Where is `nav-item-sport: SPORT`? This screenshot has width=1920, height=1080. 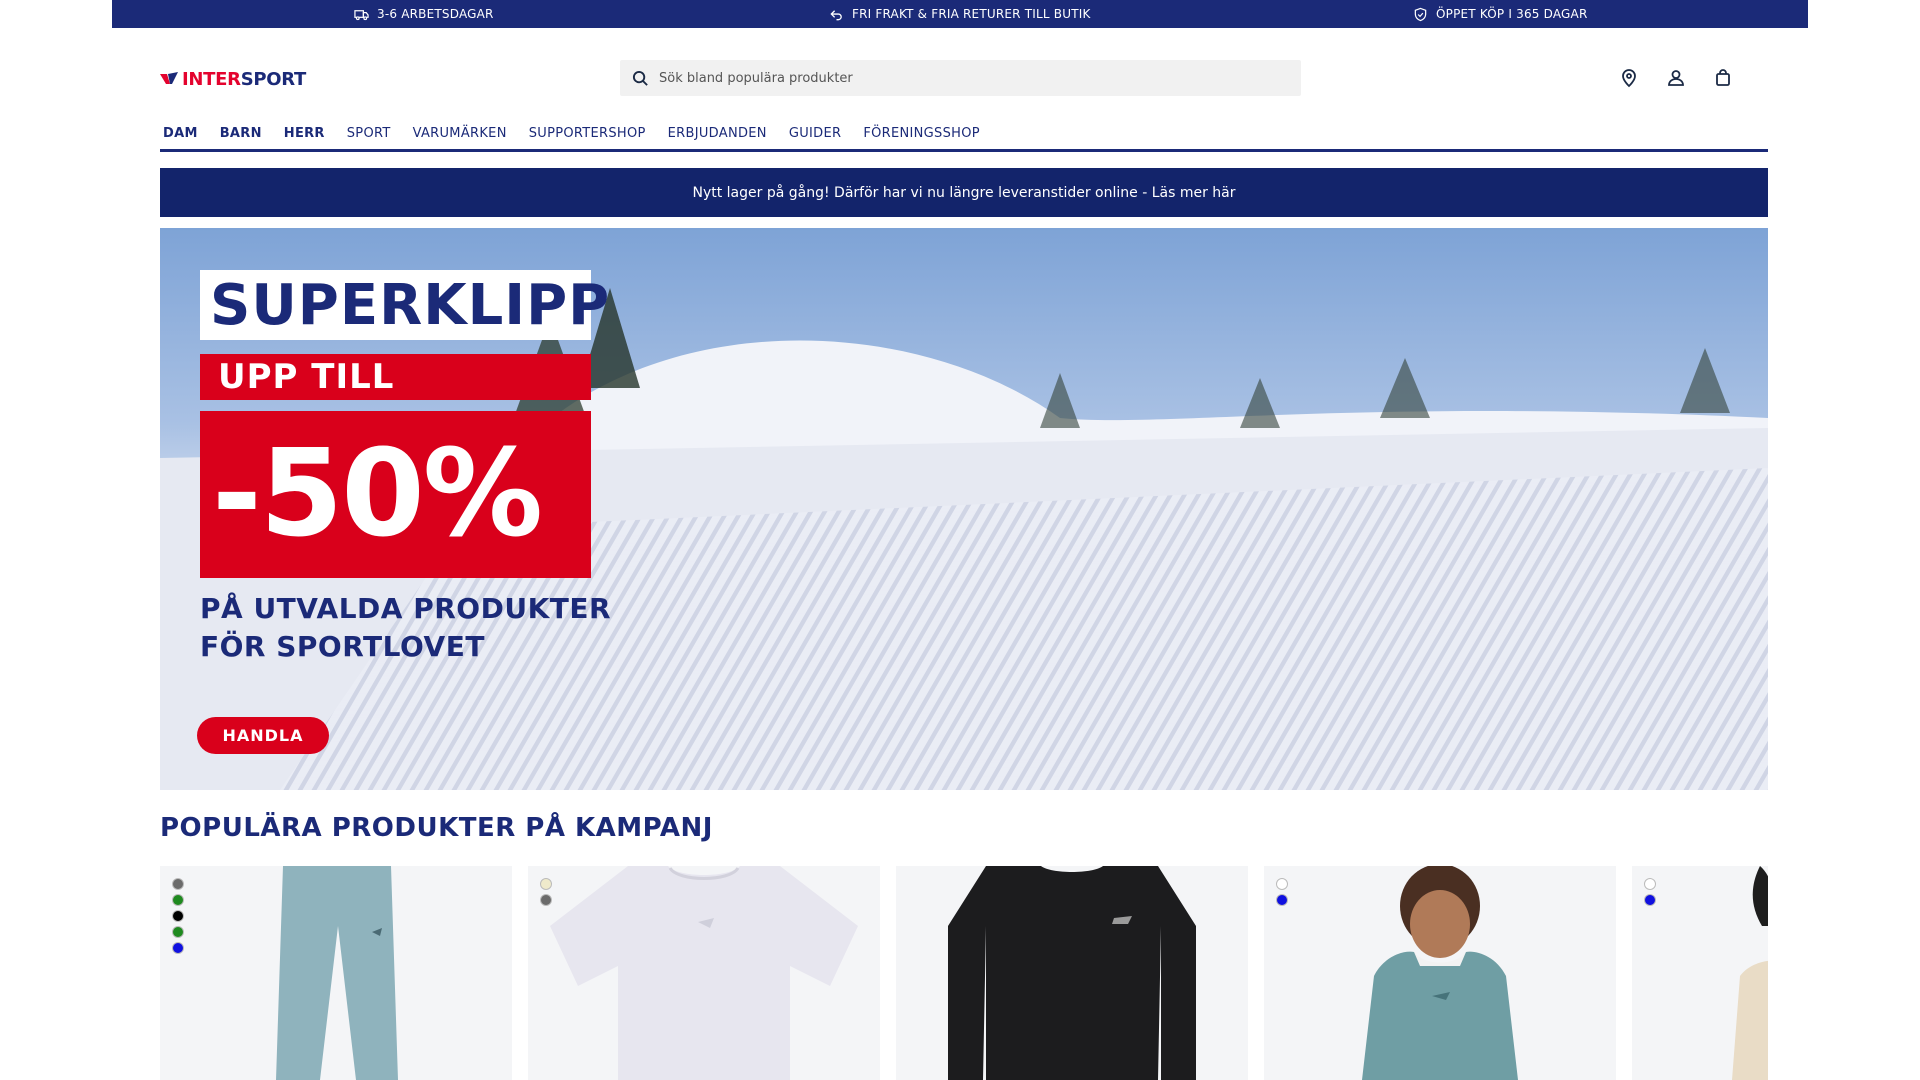 nav-item-sport: SPORT is located at coordinates (369, 134).